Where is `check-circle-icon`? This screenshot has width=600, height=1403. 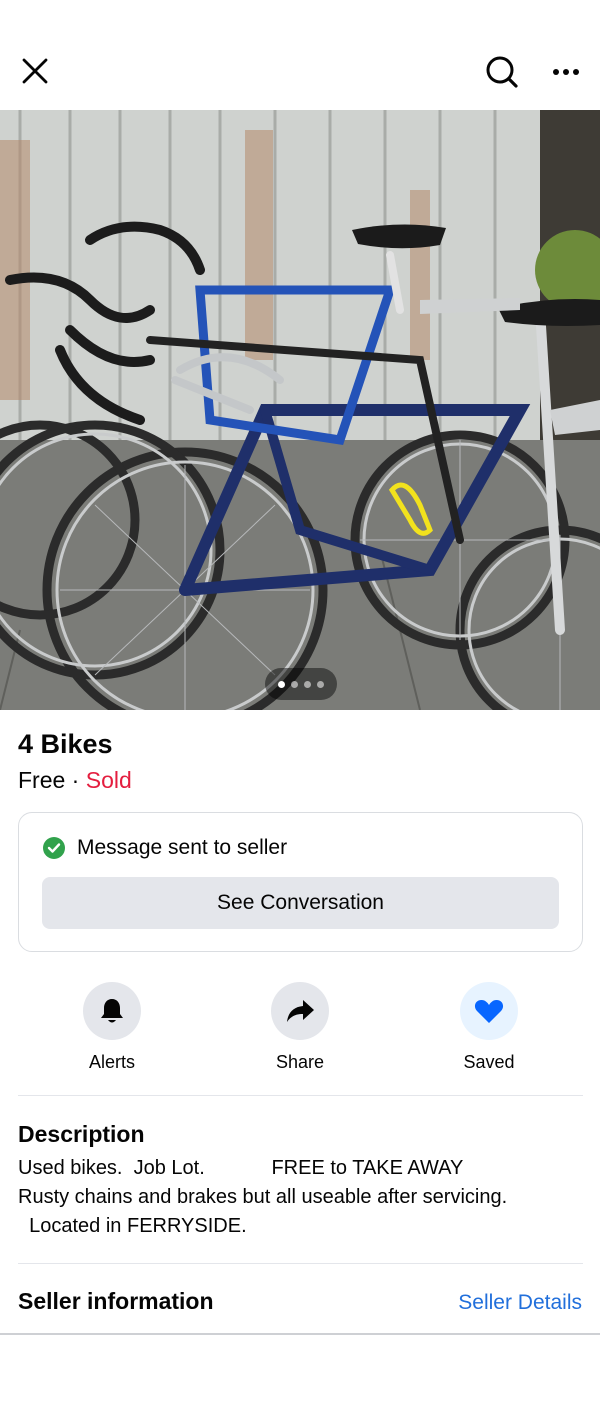 check-circle-icon is located at coordinates (54, 848).